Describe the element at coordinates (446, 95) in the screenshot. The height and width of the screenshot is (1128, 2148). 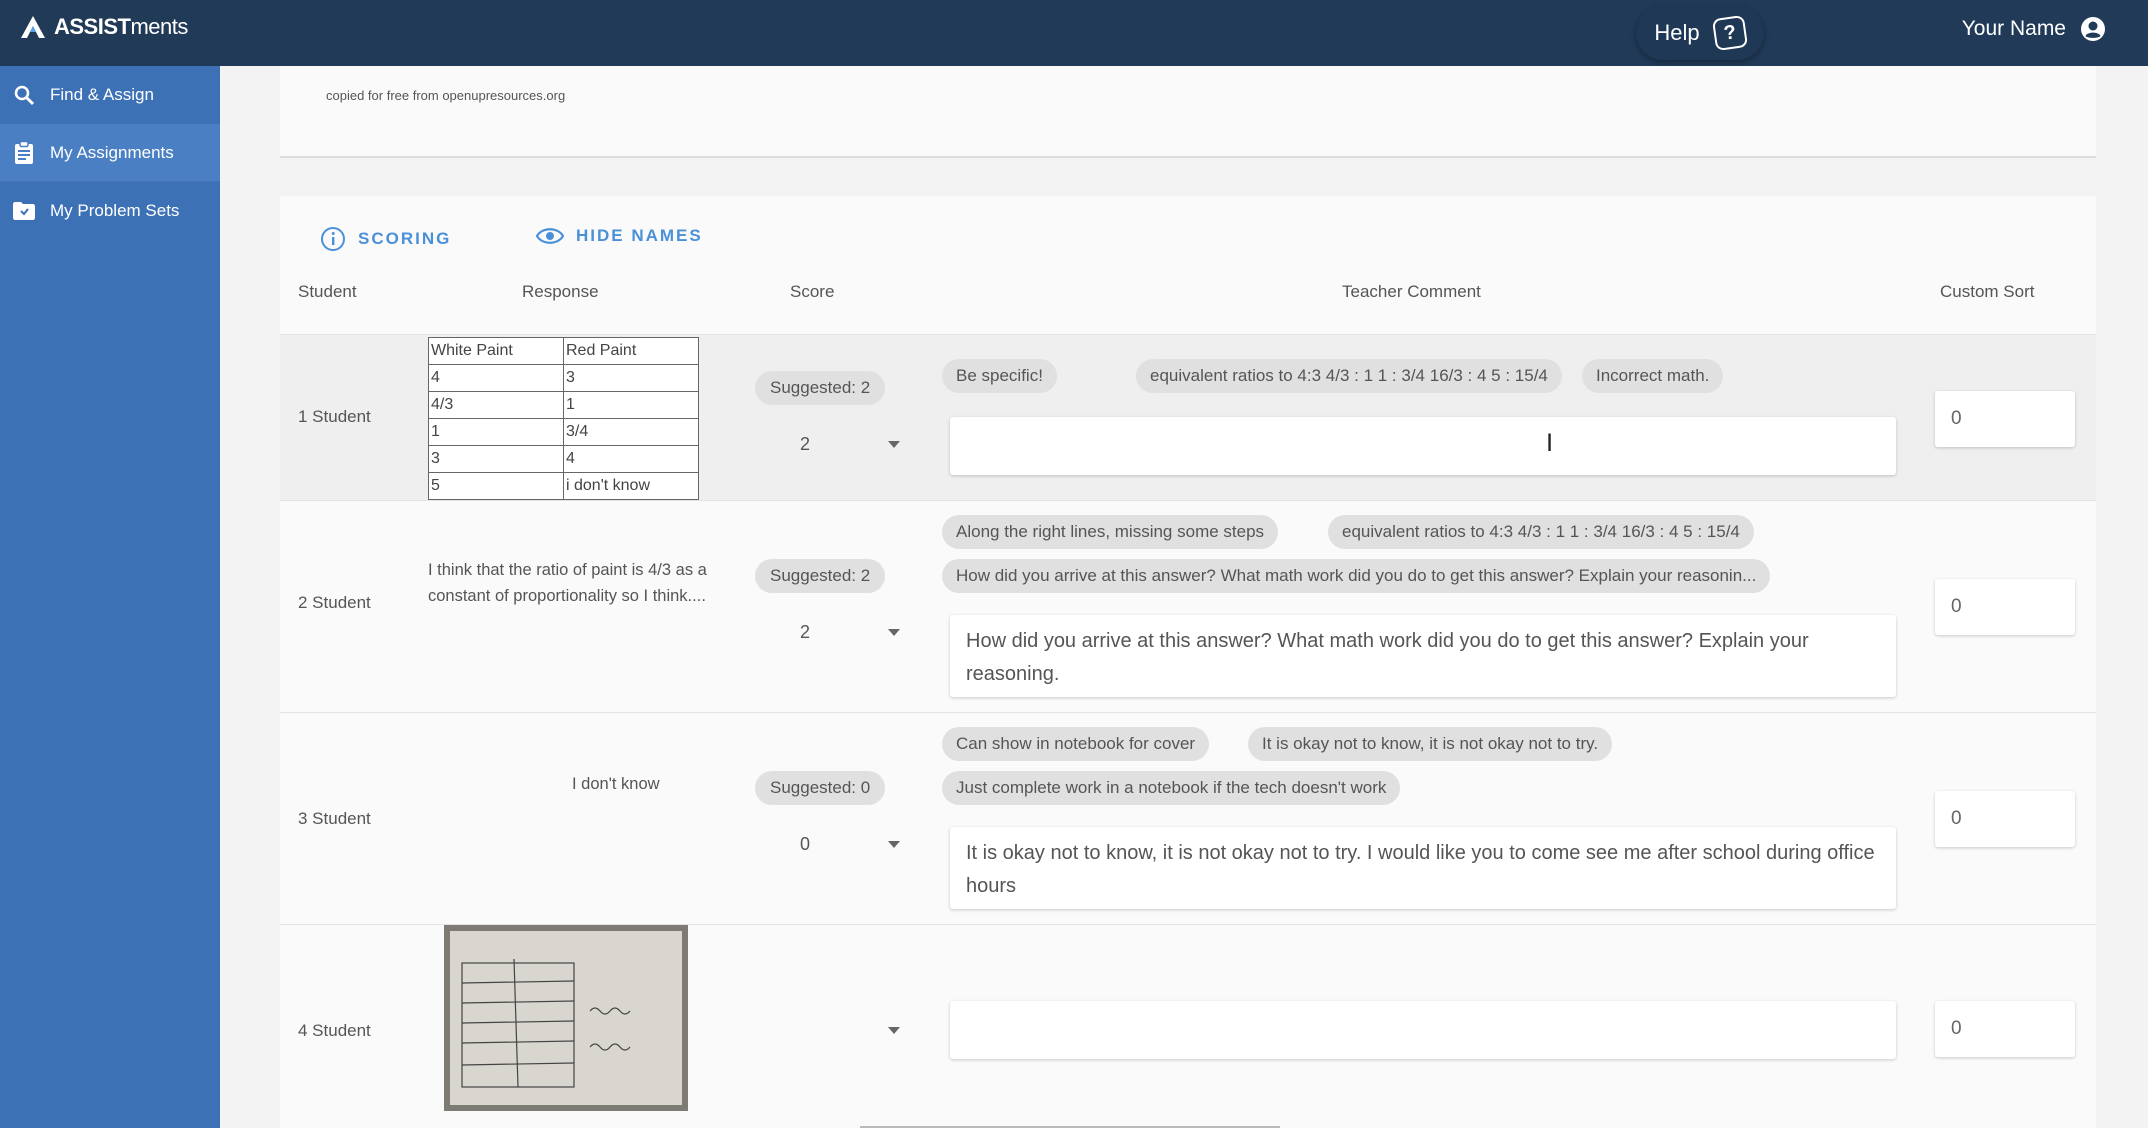
I see `attribution-text: copied for free from openupresources.org` at that location.